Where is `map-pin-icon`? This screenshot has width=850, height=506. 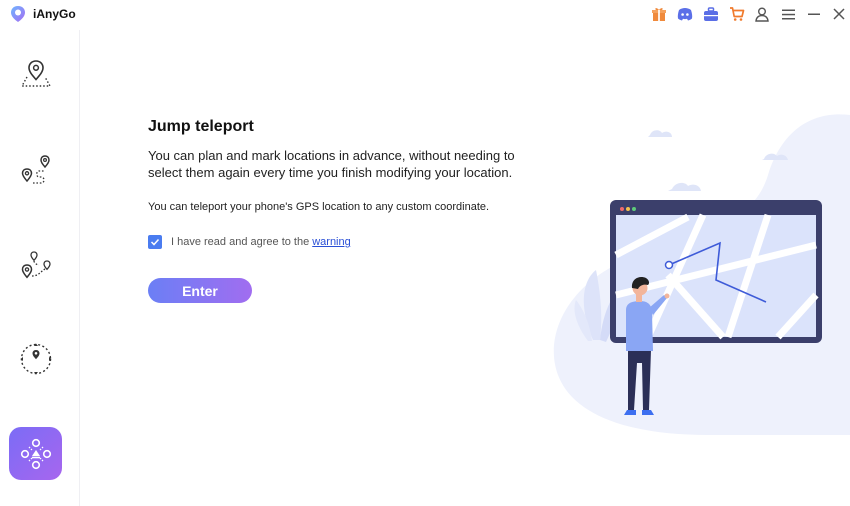 map-pin-icon is located at coordinates (35, 73).